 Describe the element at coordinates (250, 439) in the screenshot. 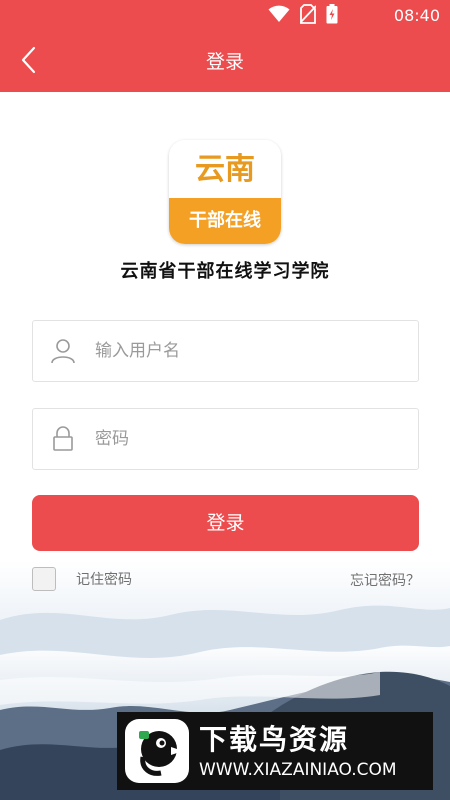

I see `password-input` at that location.